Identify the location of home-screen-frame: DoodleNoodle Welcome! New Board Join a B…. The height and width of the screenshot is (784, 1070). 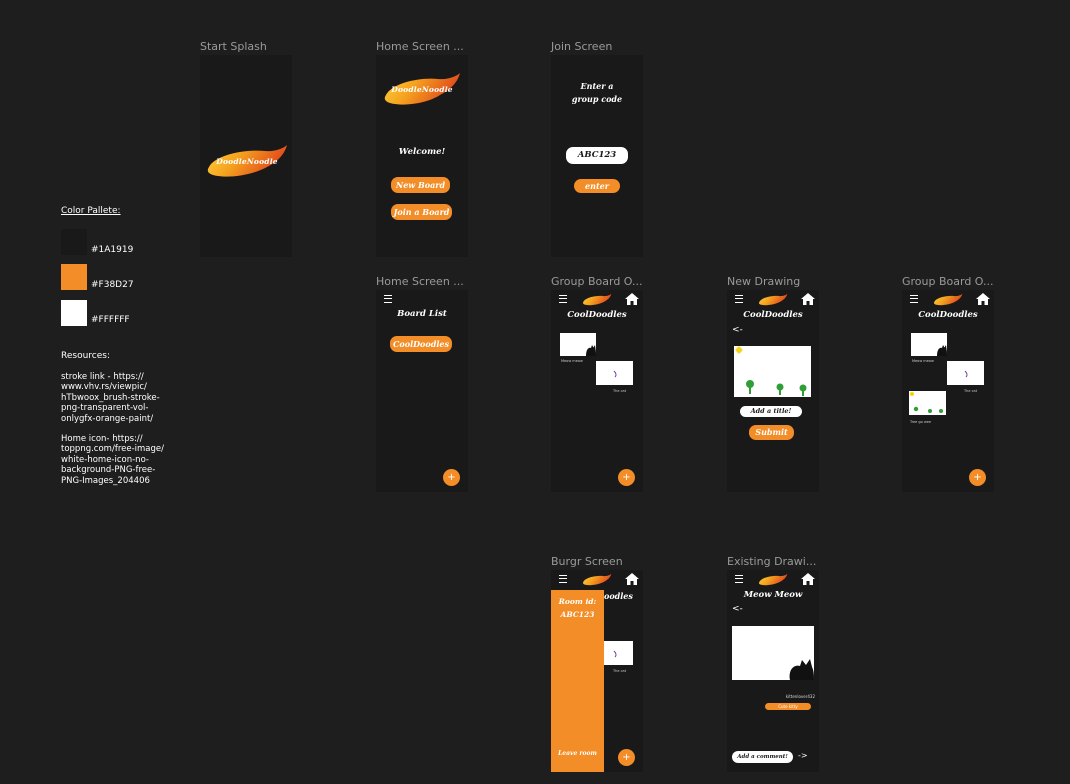
(422, 156).